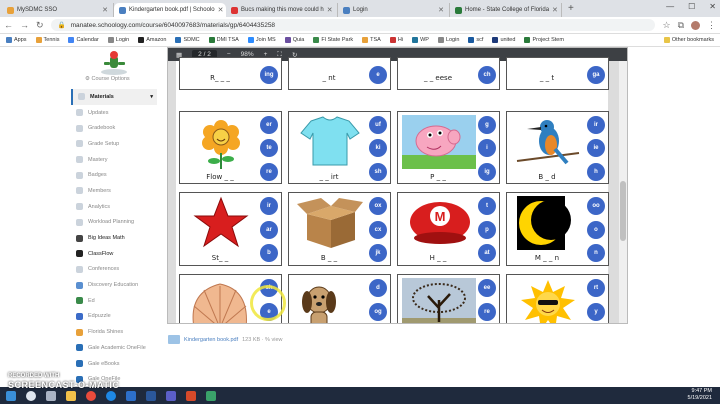  Describe the element at coordinates (623, 211) in the screenshot. I see `scrollbar-thumb` at that location.